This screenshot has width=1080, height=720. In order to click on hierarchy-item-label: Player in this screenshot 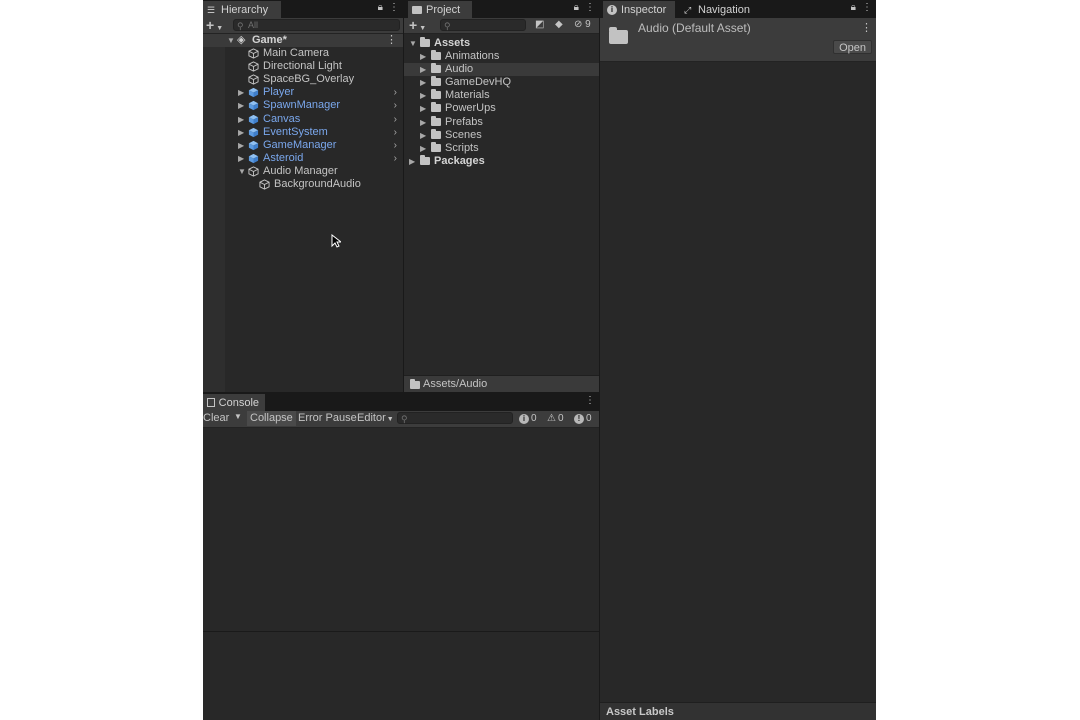, I will do `click(279, 92)`.